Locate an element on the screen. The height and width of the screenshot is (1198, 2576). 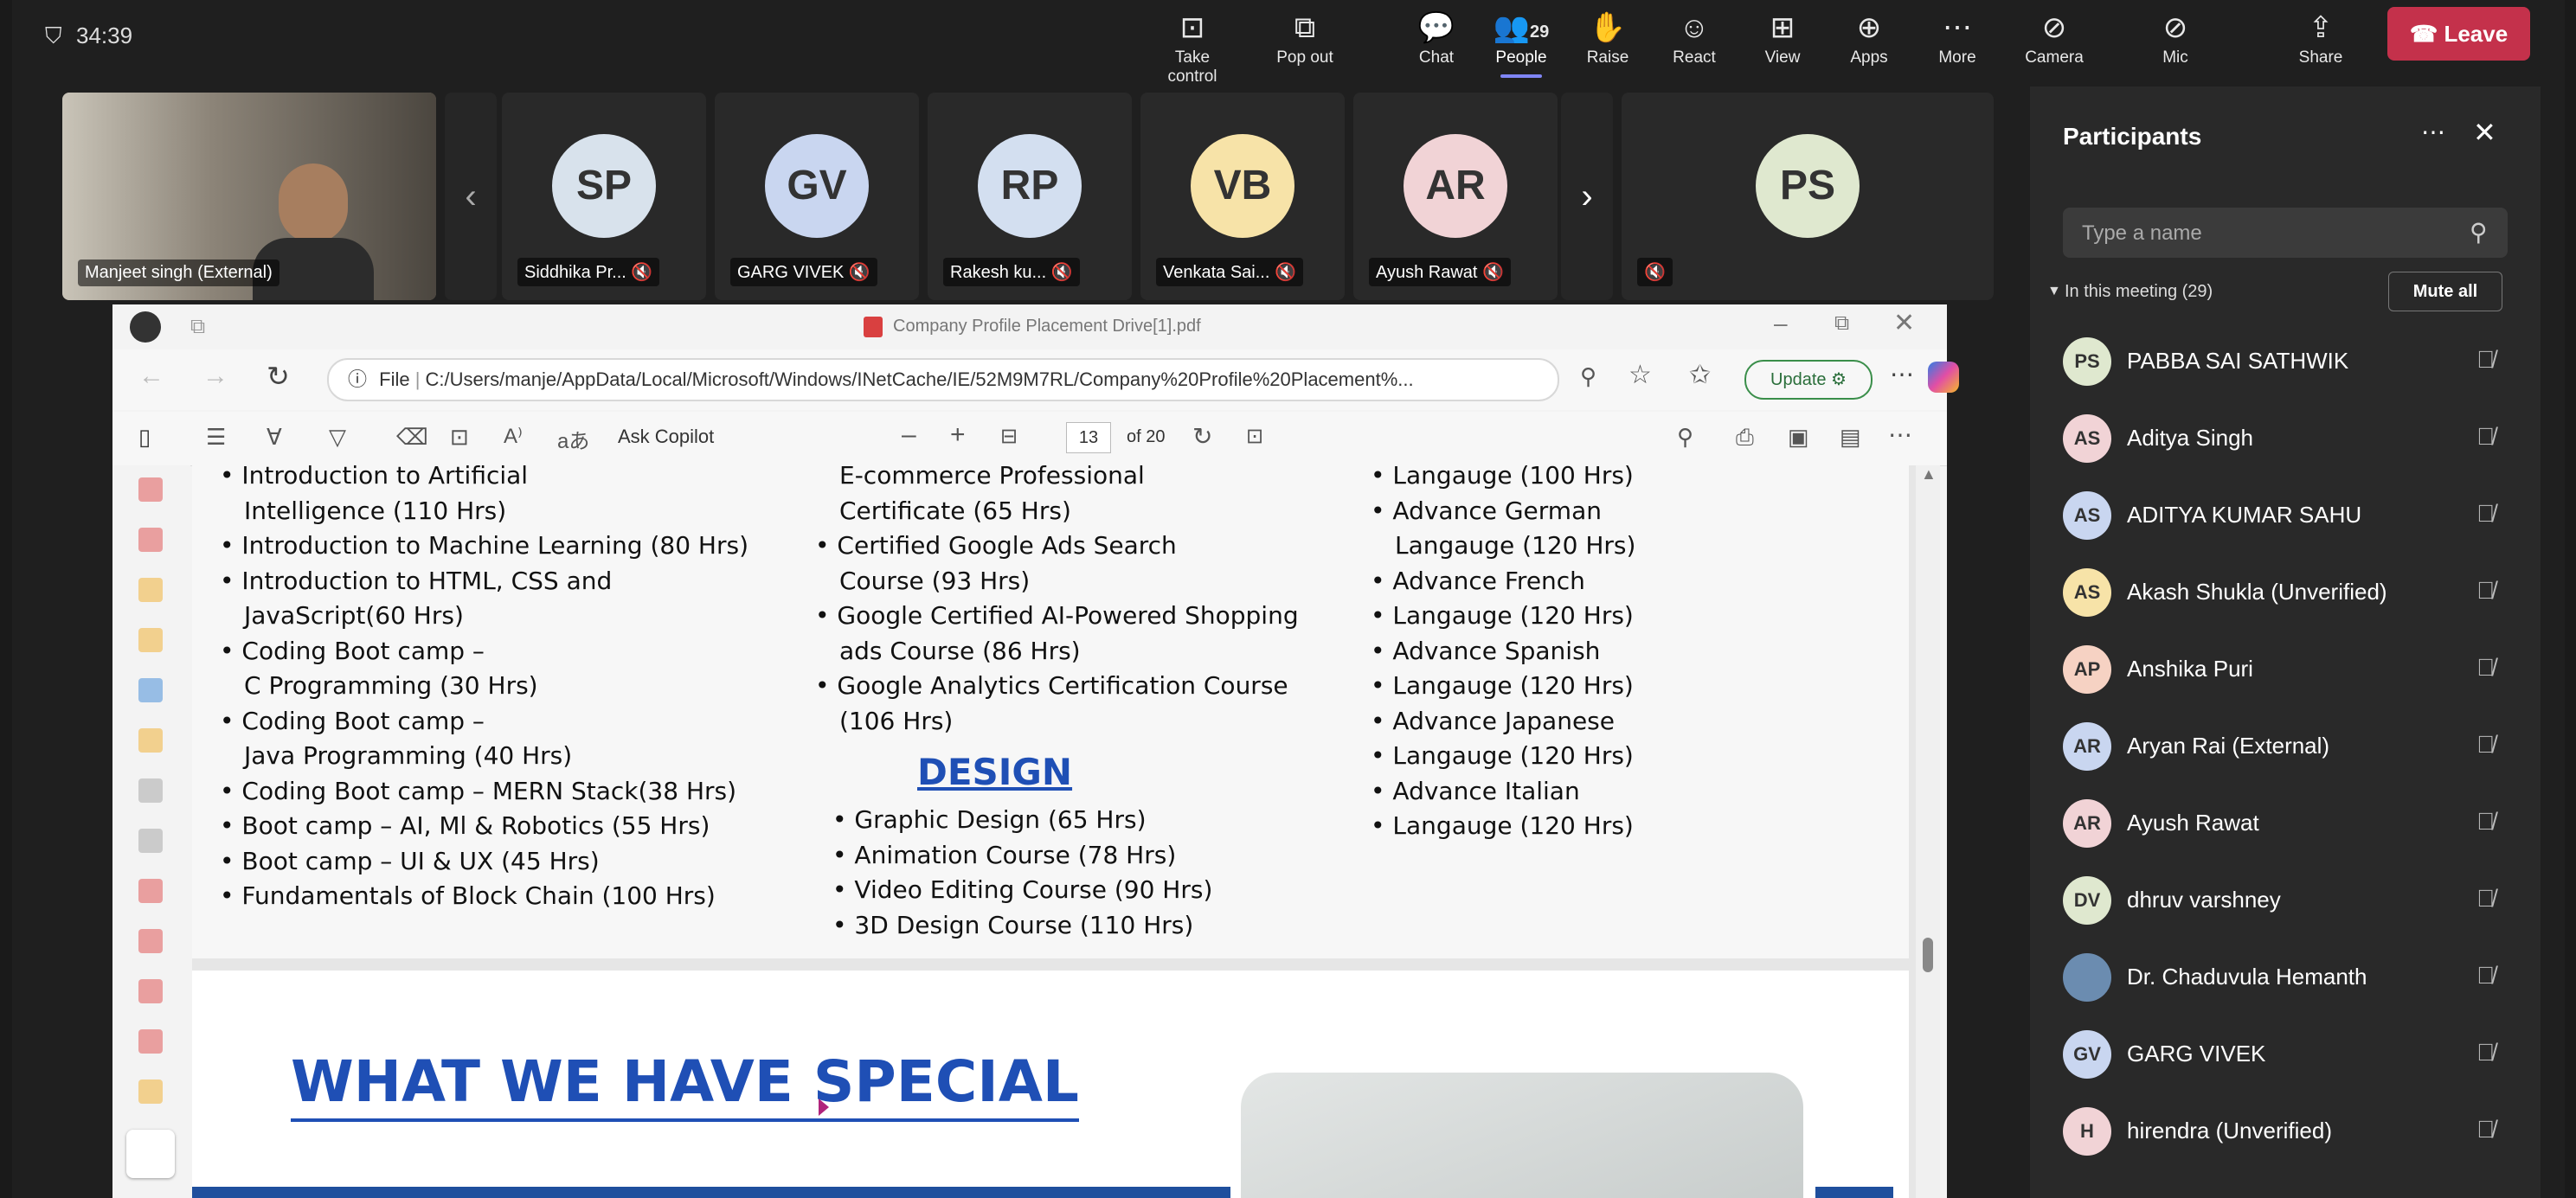
view-button: ⊞ View is located at coordinates (1783, 37).